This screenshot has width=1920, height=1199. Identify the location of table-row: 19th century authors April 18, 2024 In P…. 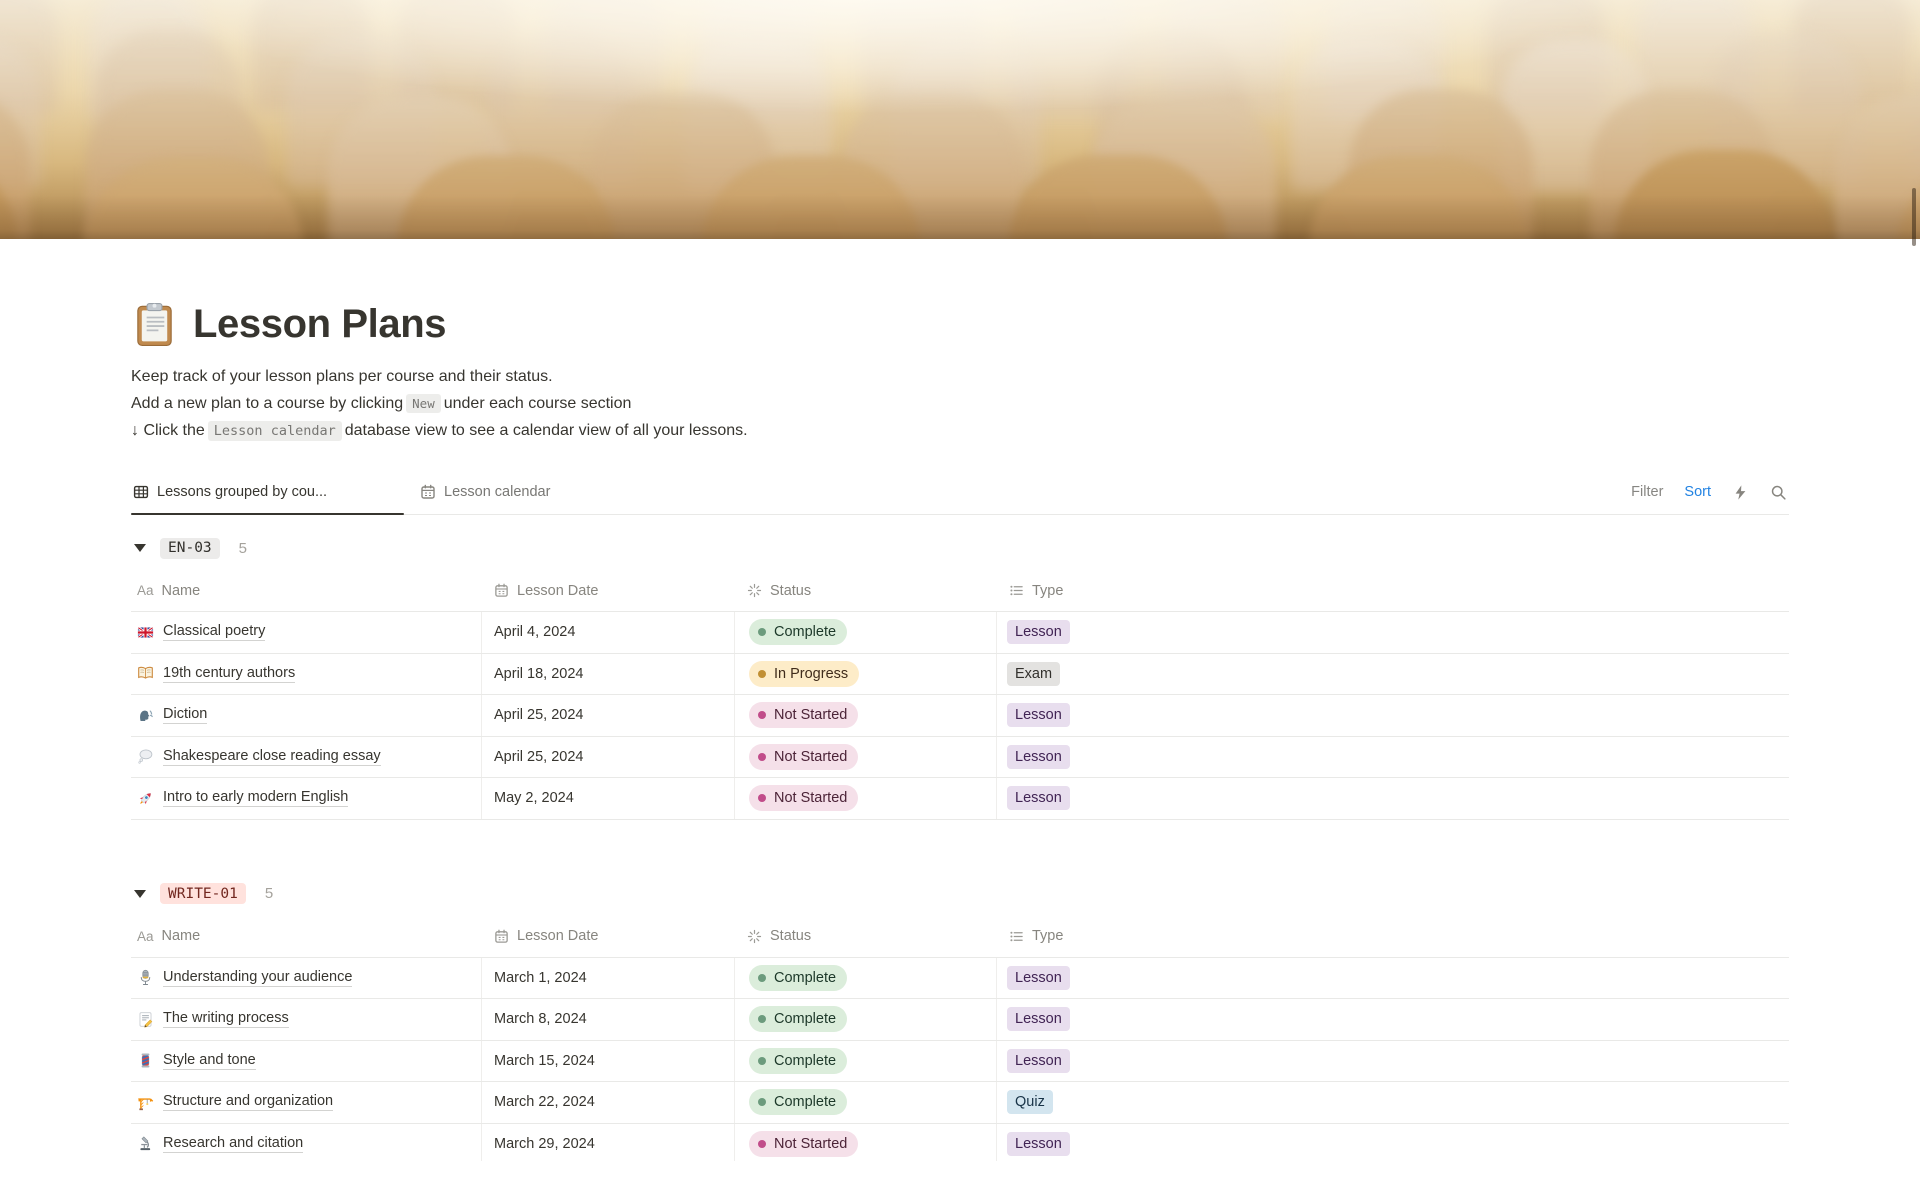
(960, 674).